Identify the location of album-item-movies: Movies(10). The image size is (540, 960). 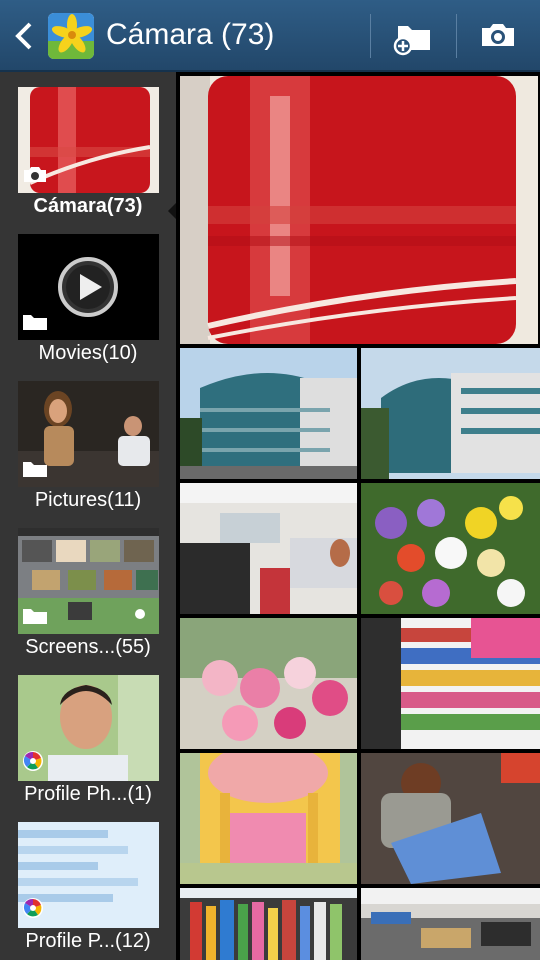
(88, 307).